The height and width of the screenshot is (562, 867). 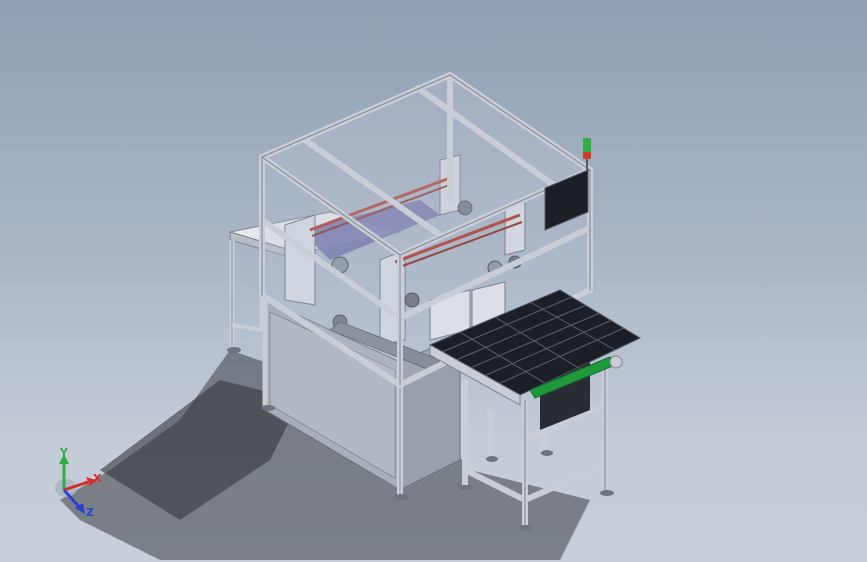 I want to click on y-axis-label: Y, so click(x=64, y=452).